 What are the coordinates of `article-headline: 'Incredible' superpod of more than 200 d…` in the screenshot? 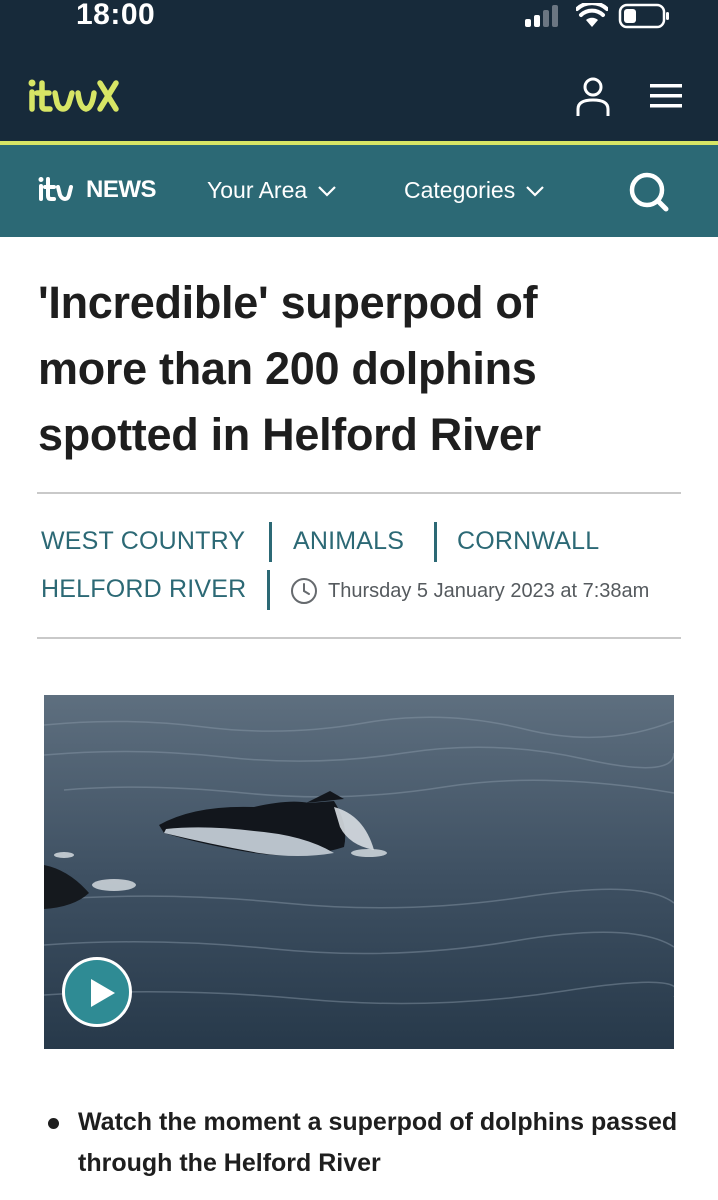 It's located at (358, 369).